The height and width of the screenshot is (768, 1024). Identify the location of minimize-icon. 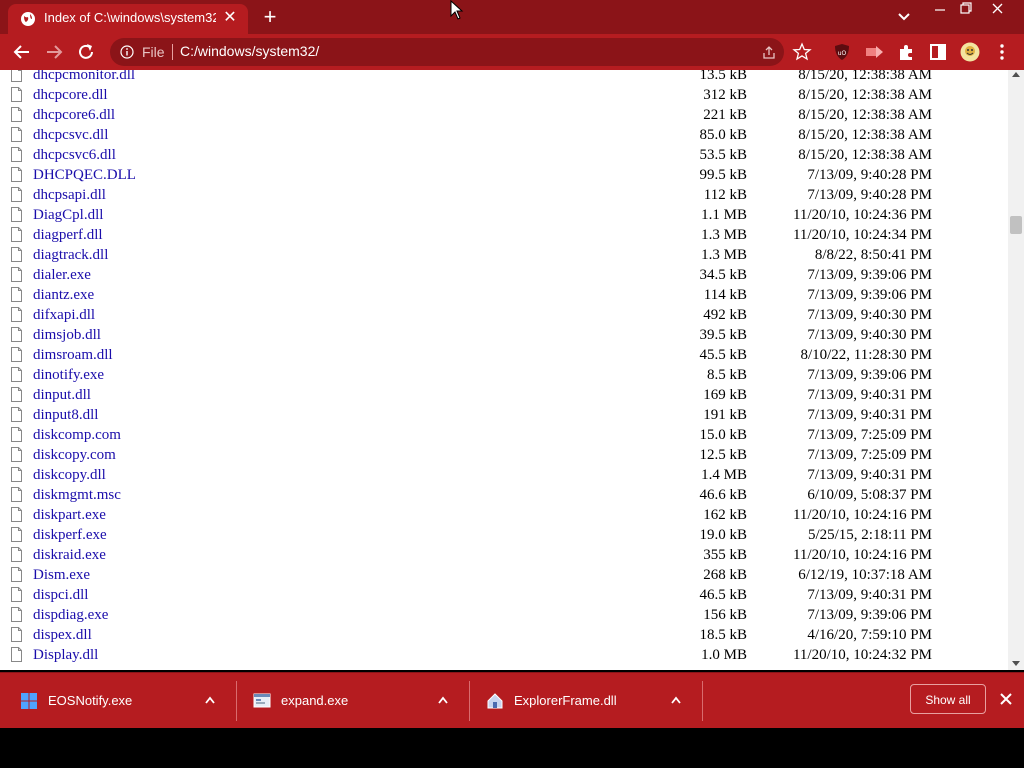
(940, 9).